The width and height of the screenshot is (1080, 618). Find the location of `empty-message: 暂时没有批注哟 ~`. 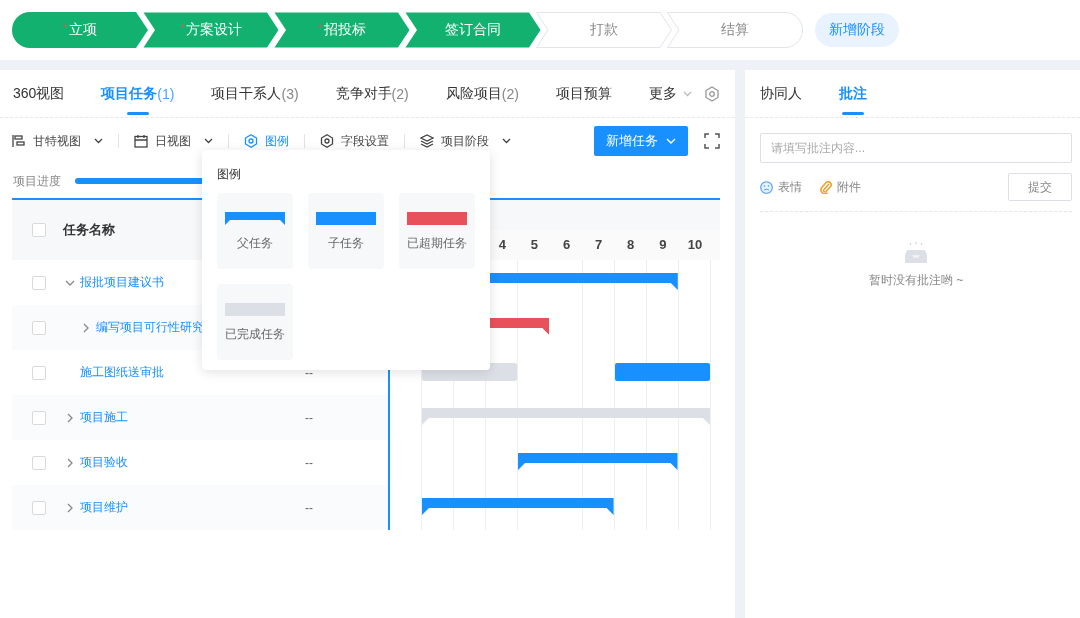

empty-message: 暂时没有批注哟 ~ is located at coordinates (916, 280).